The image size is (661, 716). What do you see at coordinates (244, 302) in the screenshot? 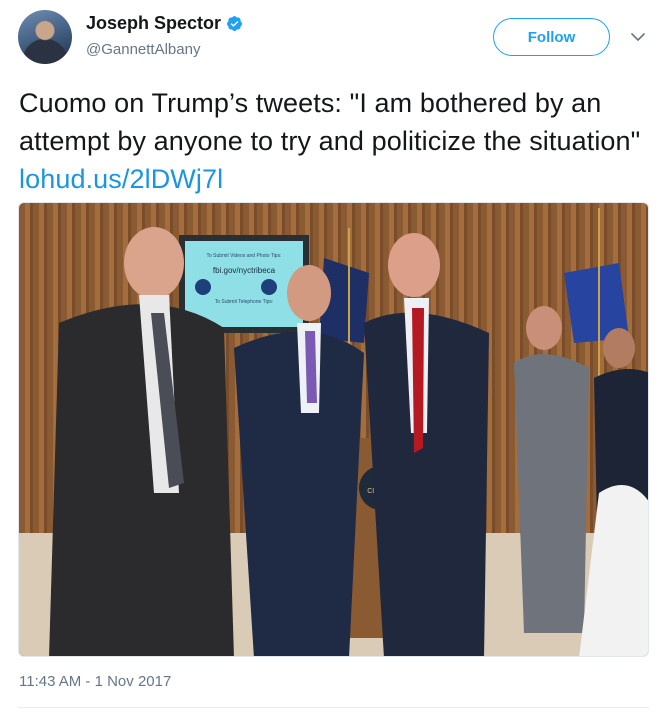
I see `screen-text-3: To Submit Telephone Tips:` at bounding box center [244, 302].